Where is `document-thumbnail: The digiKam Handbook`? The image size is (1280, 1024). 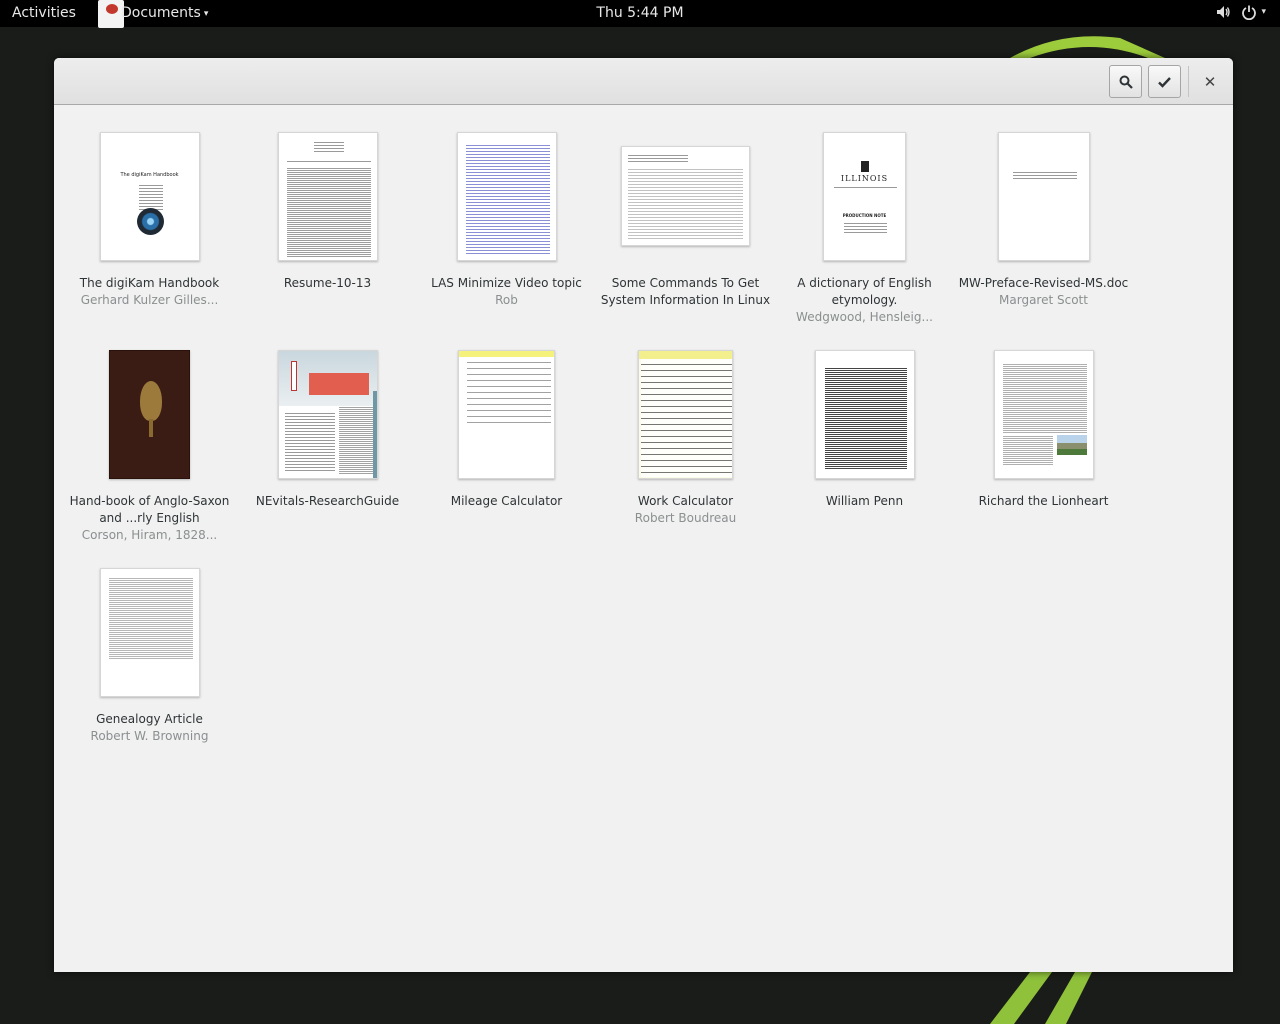
document-thumbnail: The digiKam Handbook is located at coordinates (149, 196).